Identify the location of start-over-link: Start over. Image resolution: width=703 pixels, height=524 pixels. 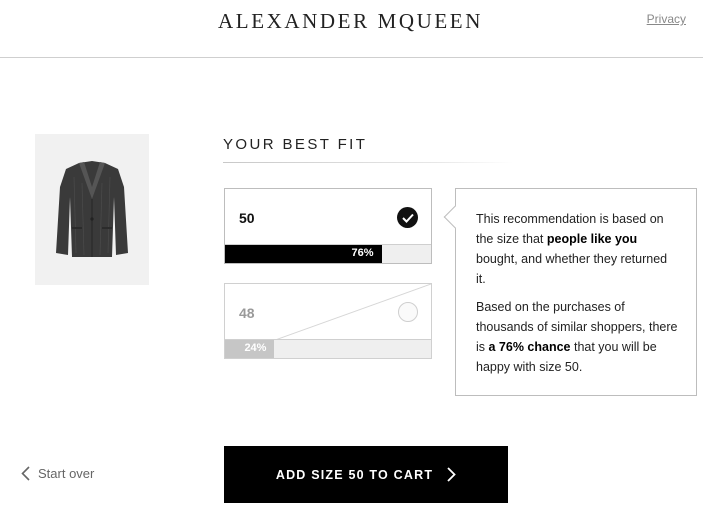
(57, 473).